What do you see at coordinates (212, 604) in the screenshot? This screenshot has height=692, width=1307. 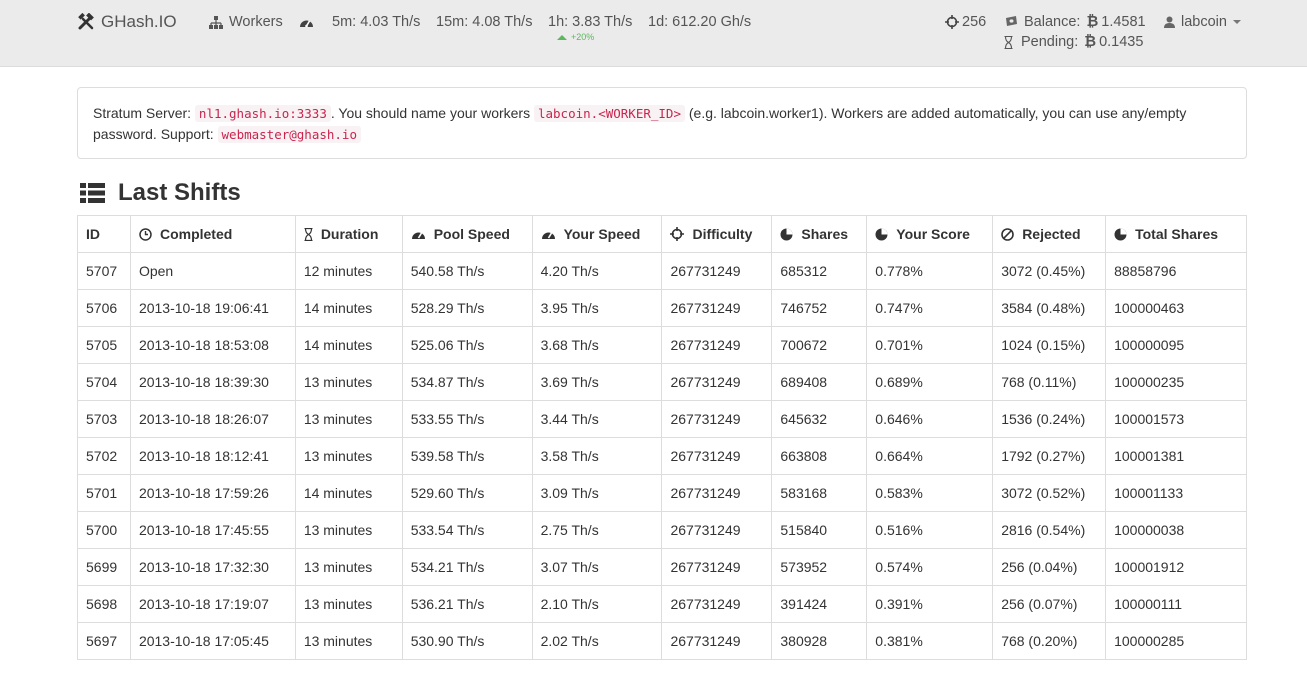 I see `cell-completed: 2013-10-18 17:19:07` at bounding box center [212, 604].